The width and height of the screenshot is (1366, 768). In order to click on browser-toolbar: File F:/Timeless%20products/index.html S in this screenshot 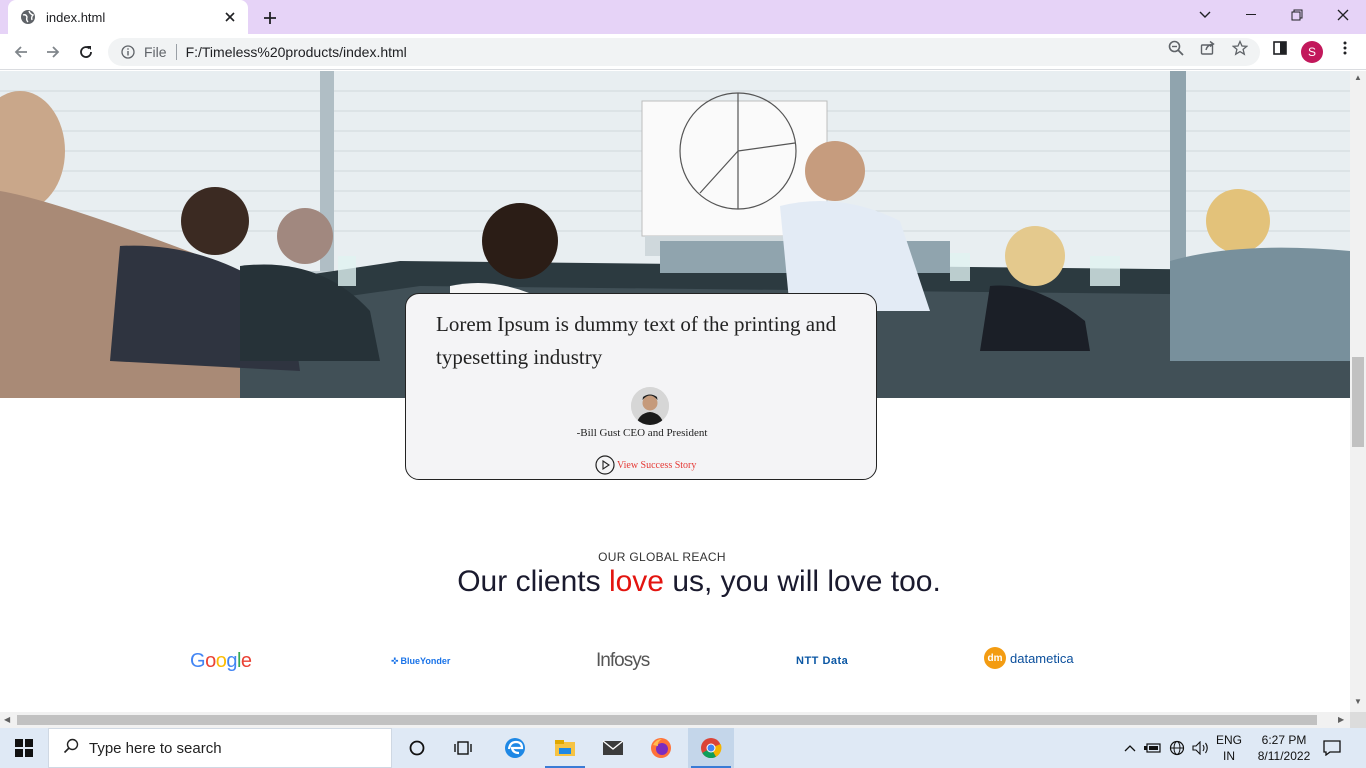, I will do `click(683, 52)`.